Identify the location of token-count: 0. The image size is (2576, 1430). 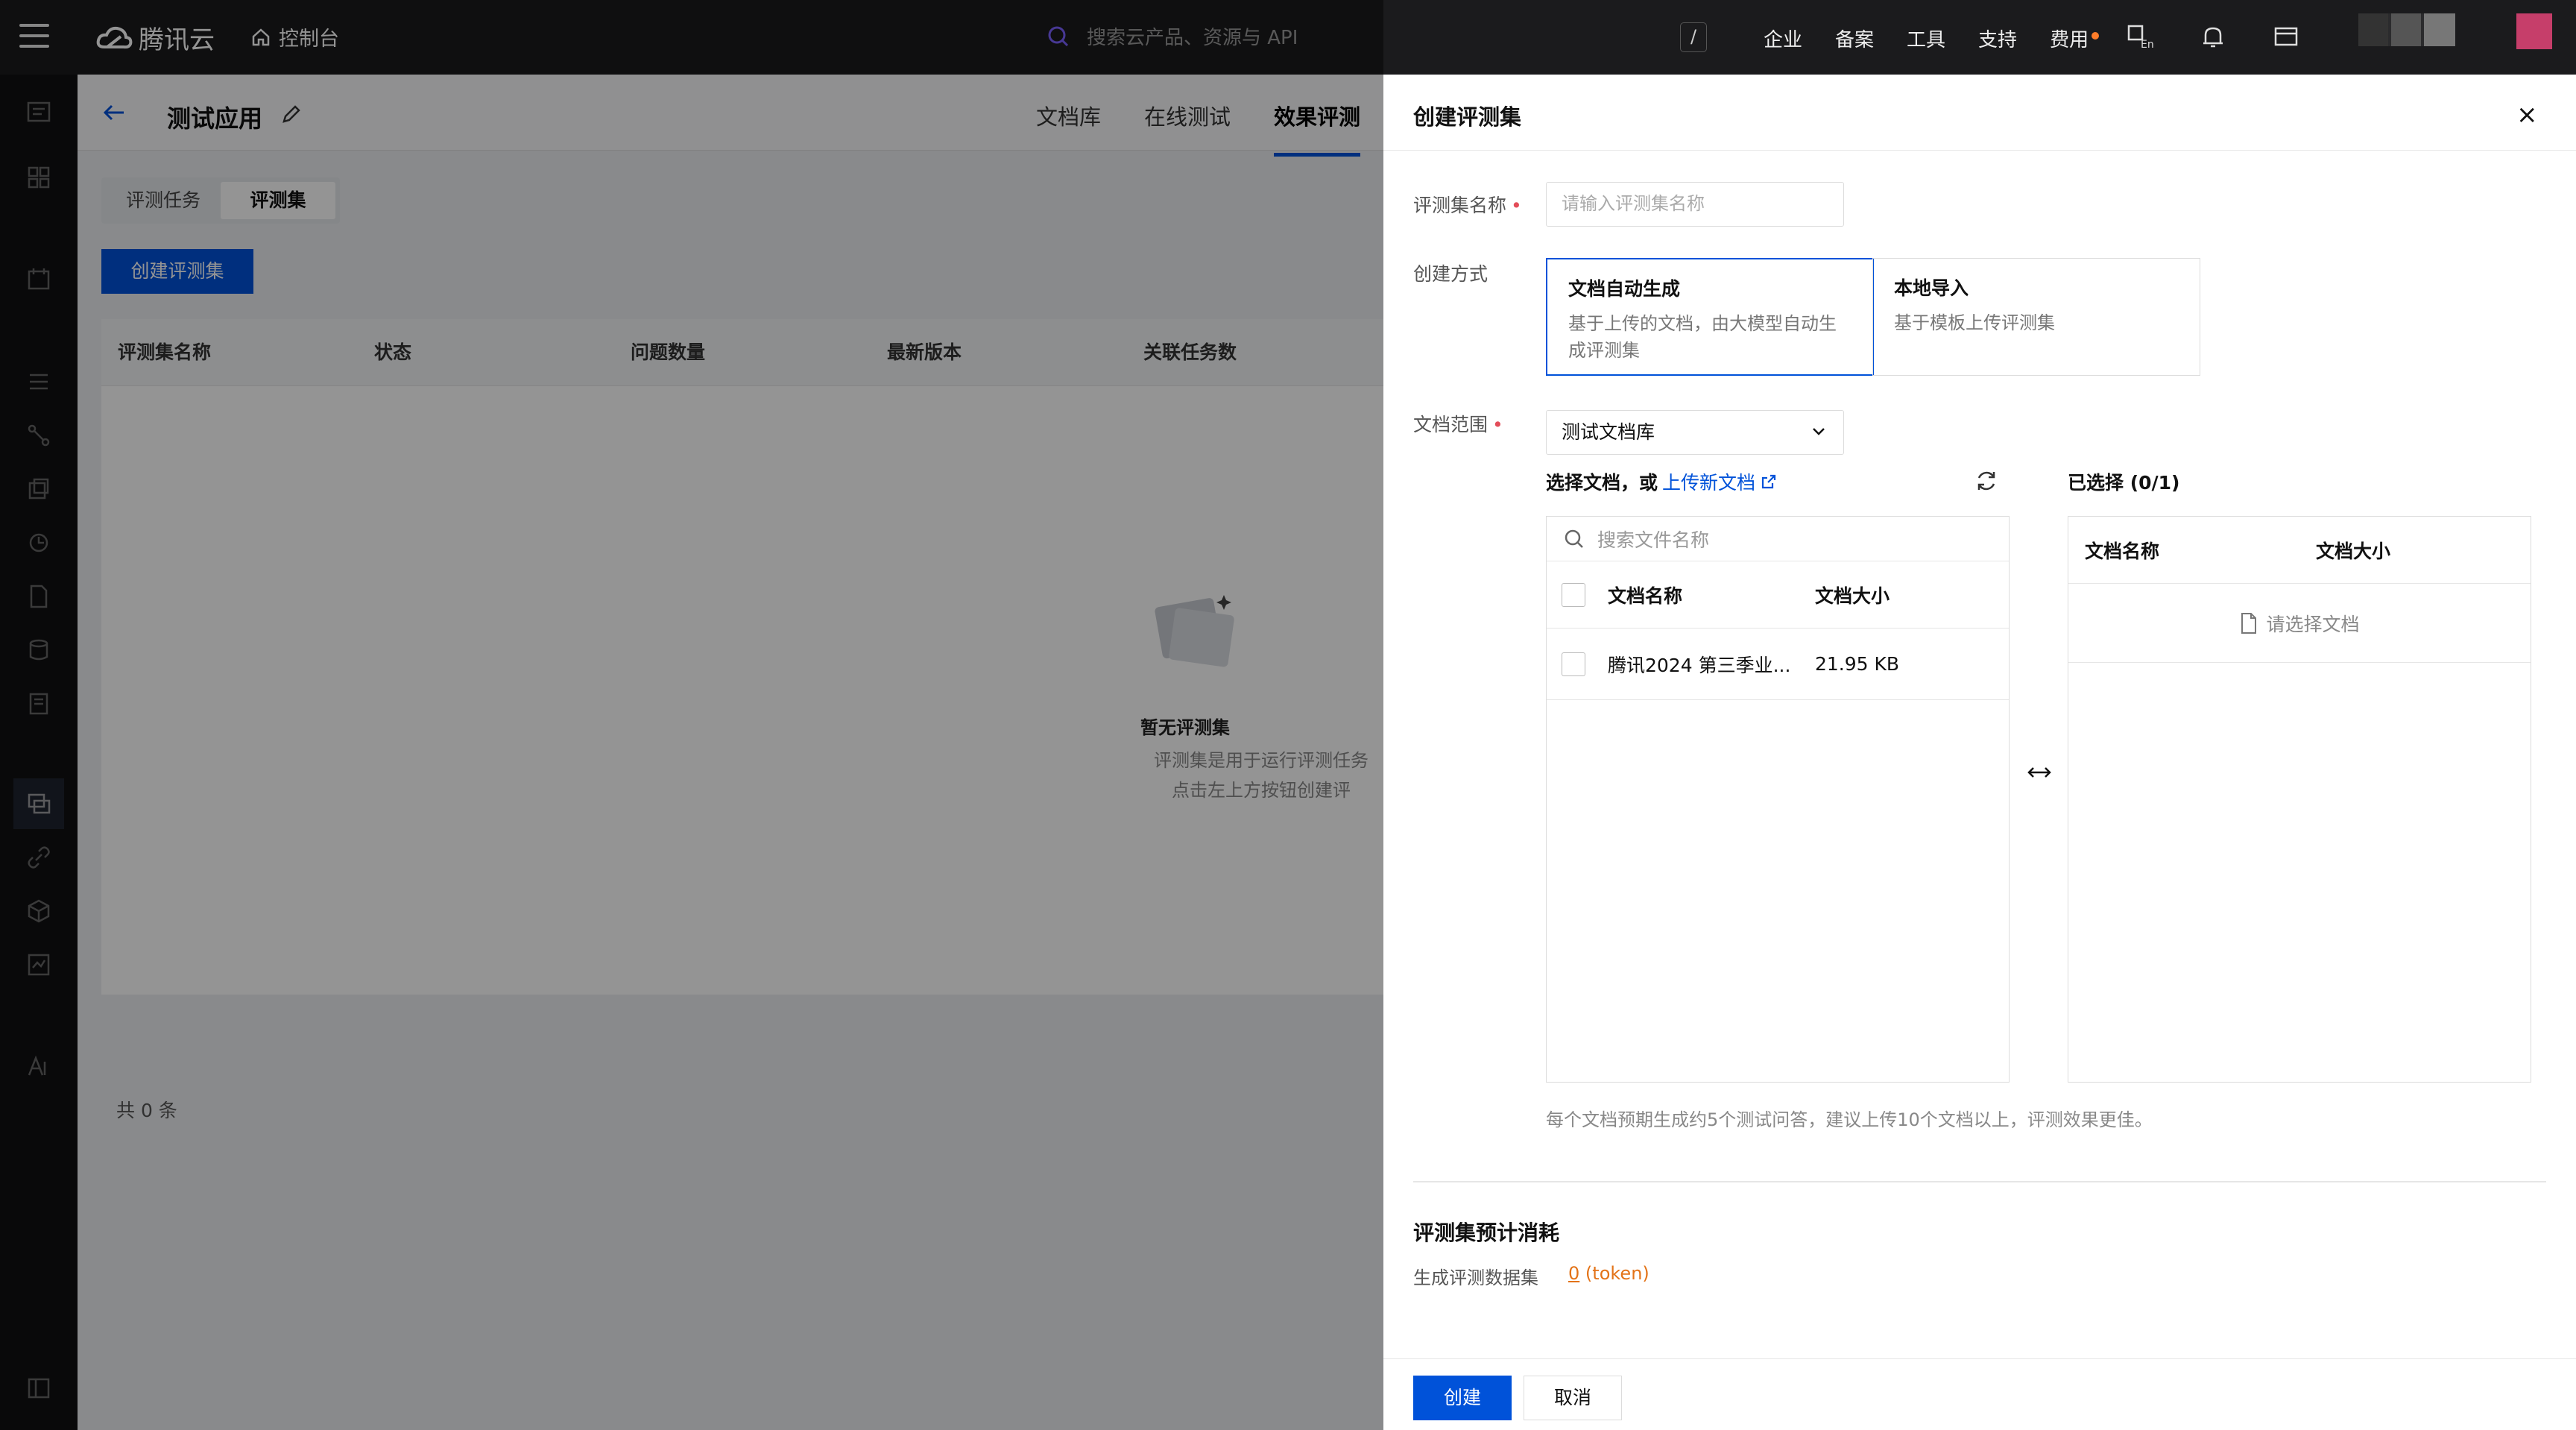
(1574, 1273).